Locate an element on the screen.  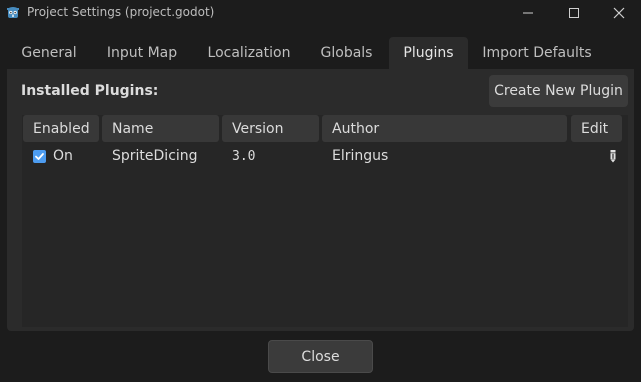
checkbox-checked-icon is located at coordinates (39, 156).